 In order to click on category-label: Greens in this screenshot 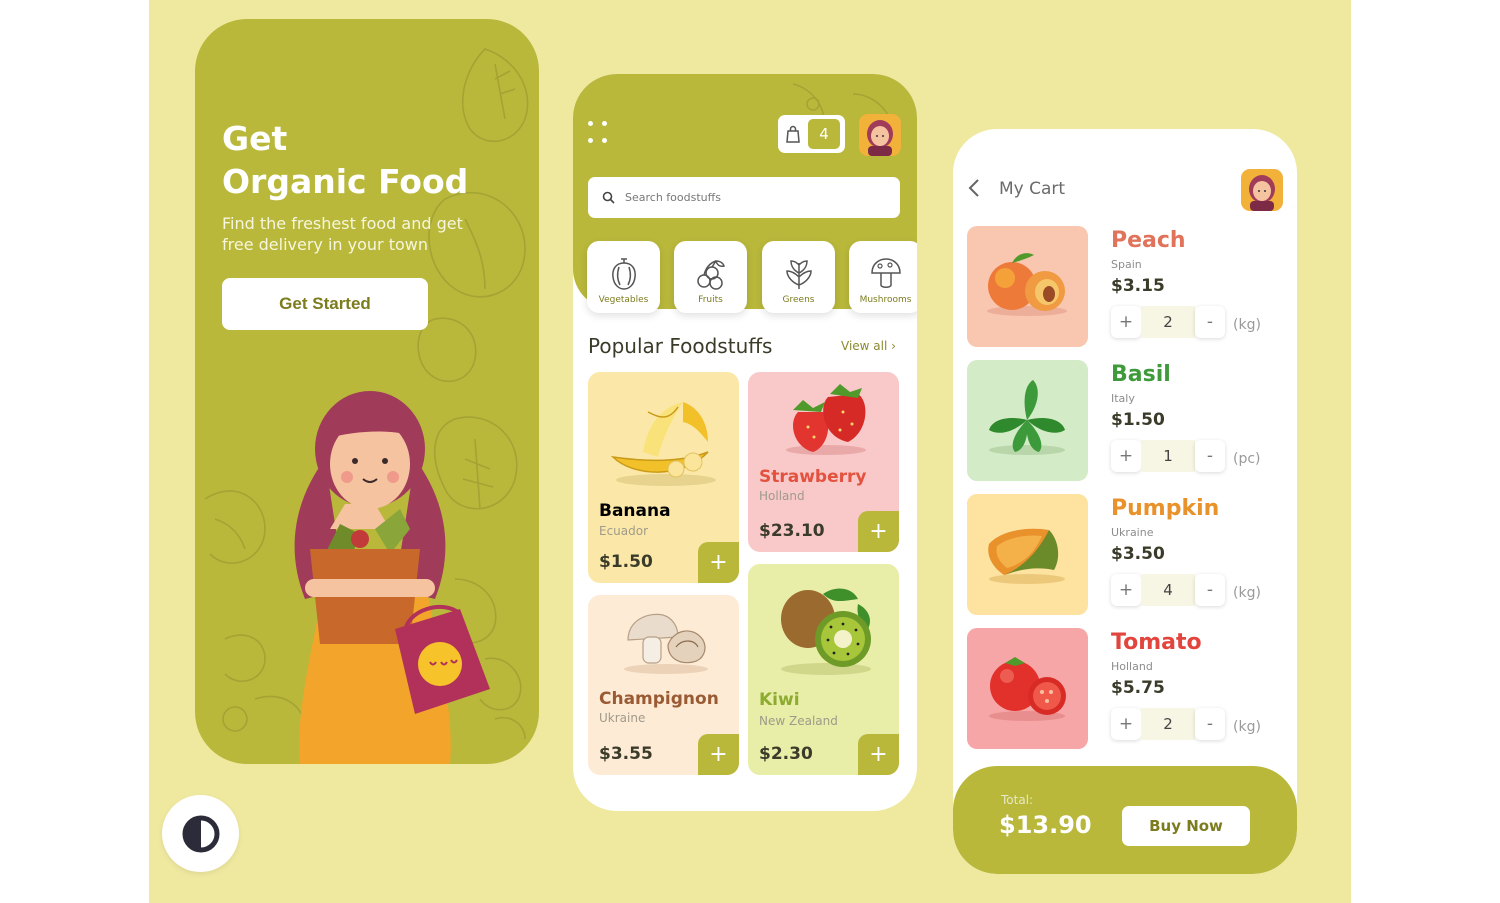, I will do `click(798, 300)`.